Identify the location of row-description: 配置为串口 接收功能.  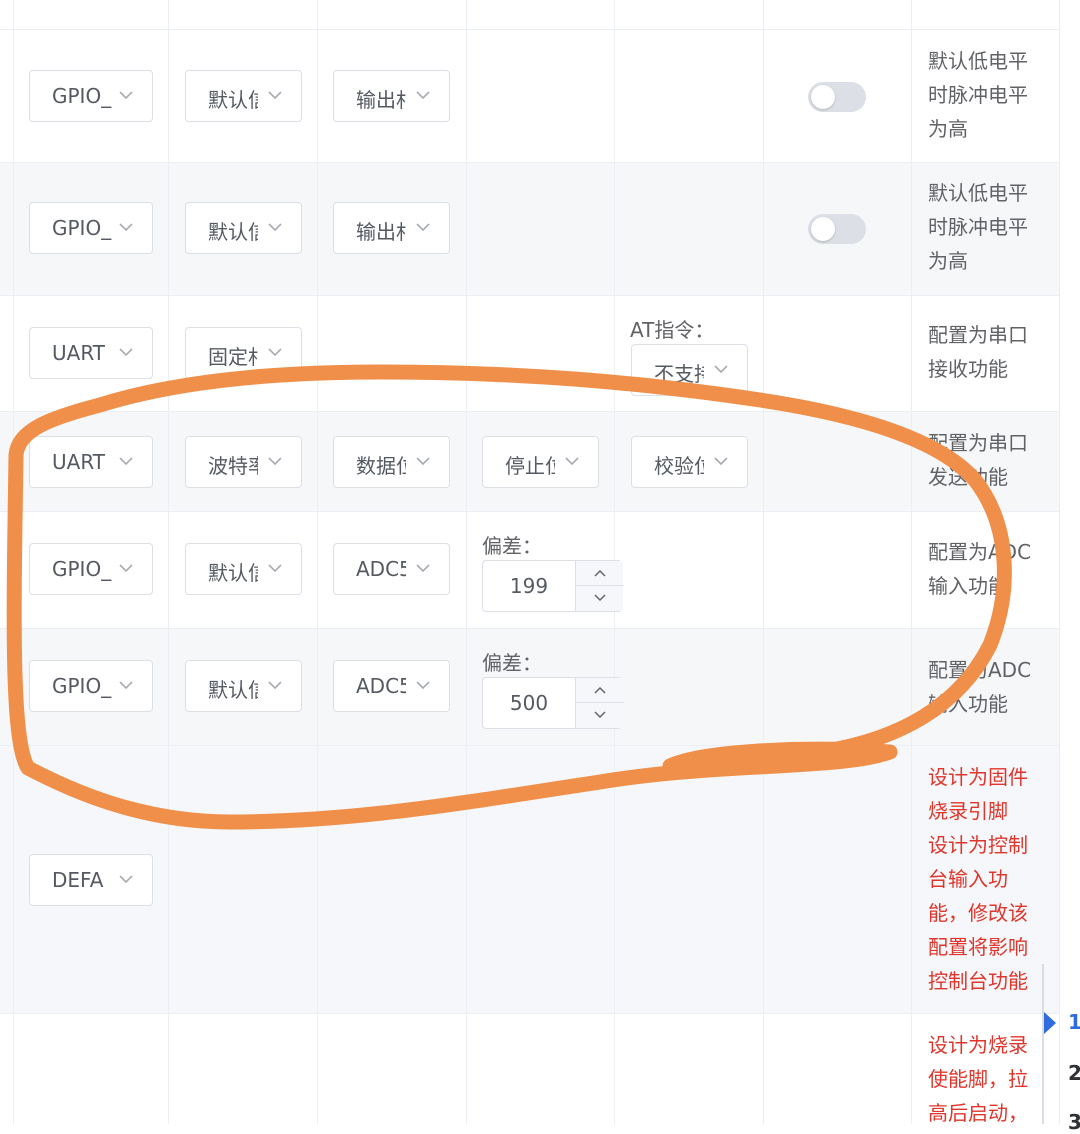
(978, 352).